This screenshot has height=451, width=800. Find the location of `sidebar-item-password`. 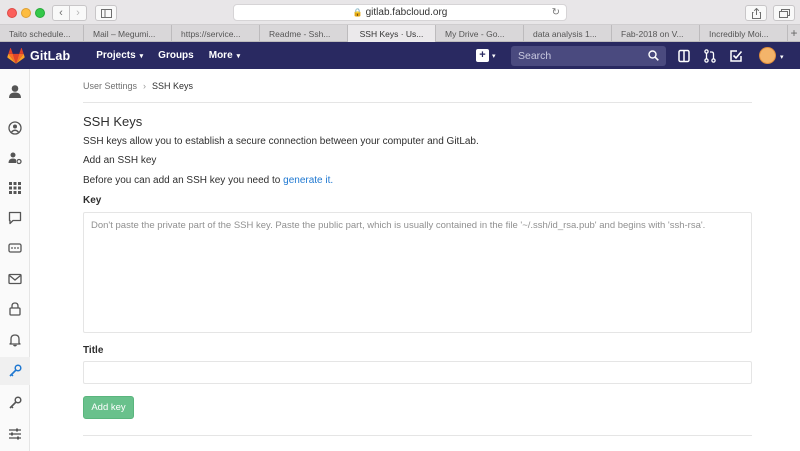

sidebar-item-password is located at coordinates (15, 309).